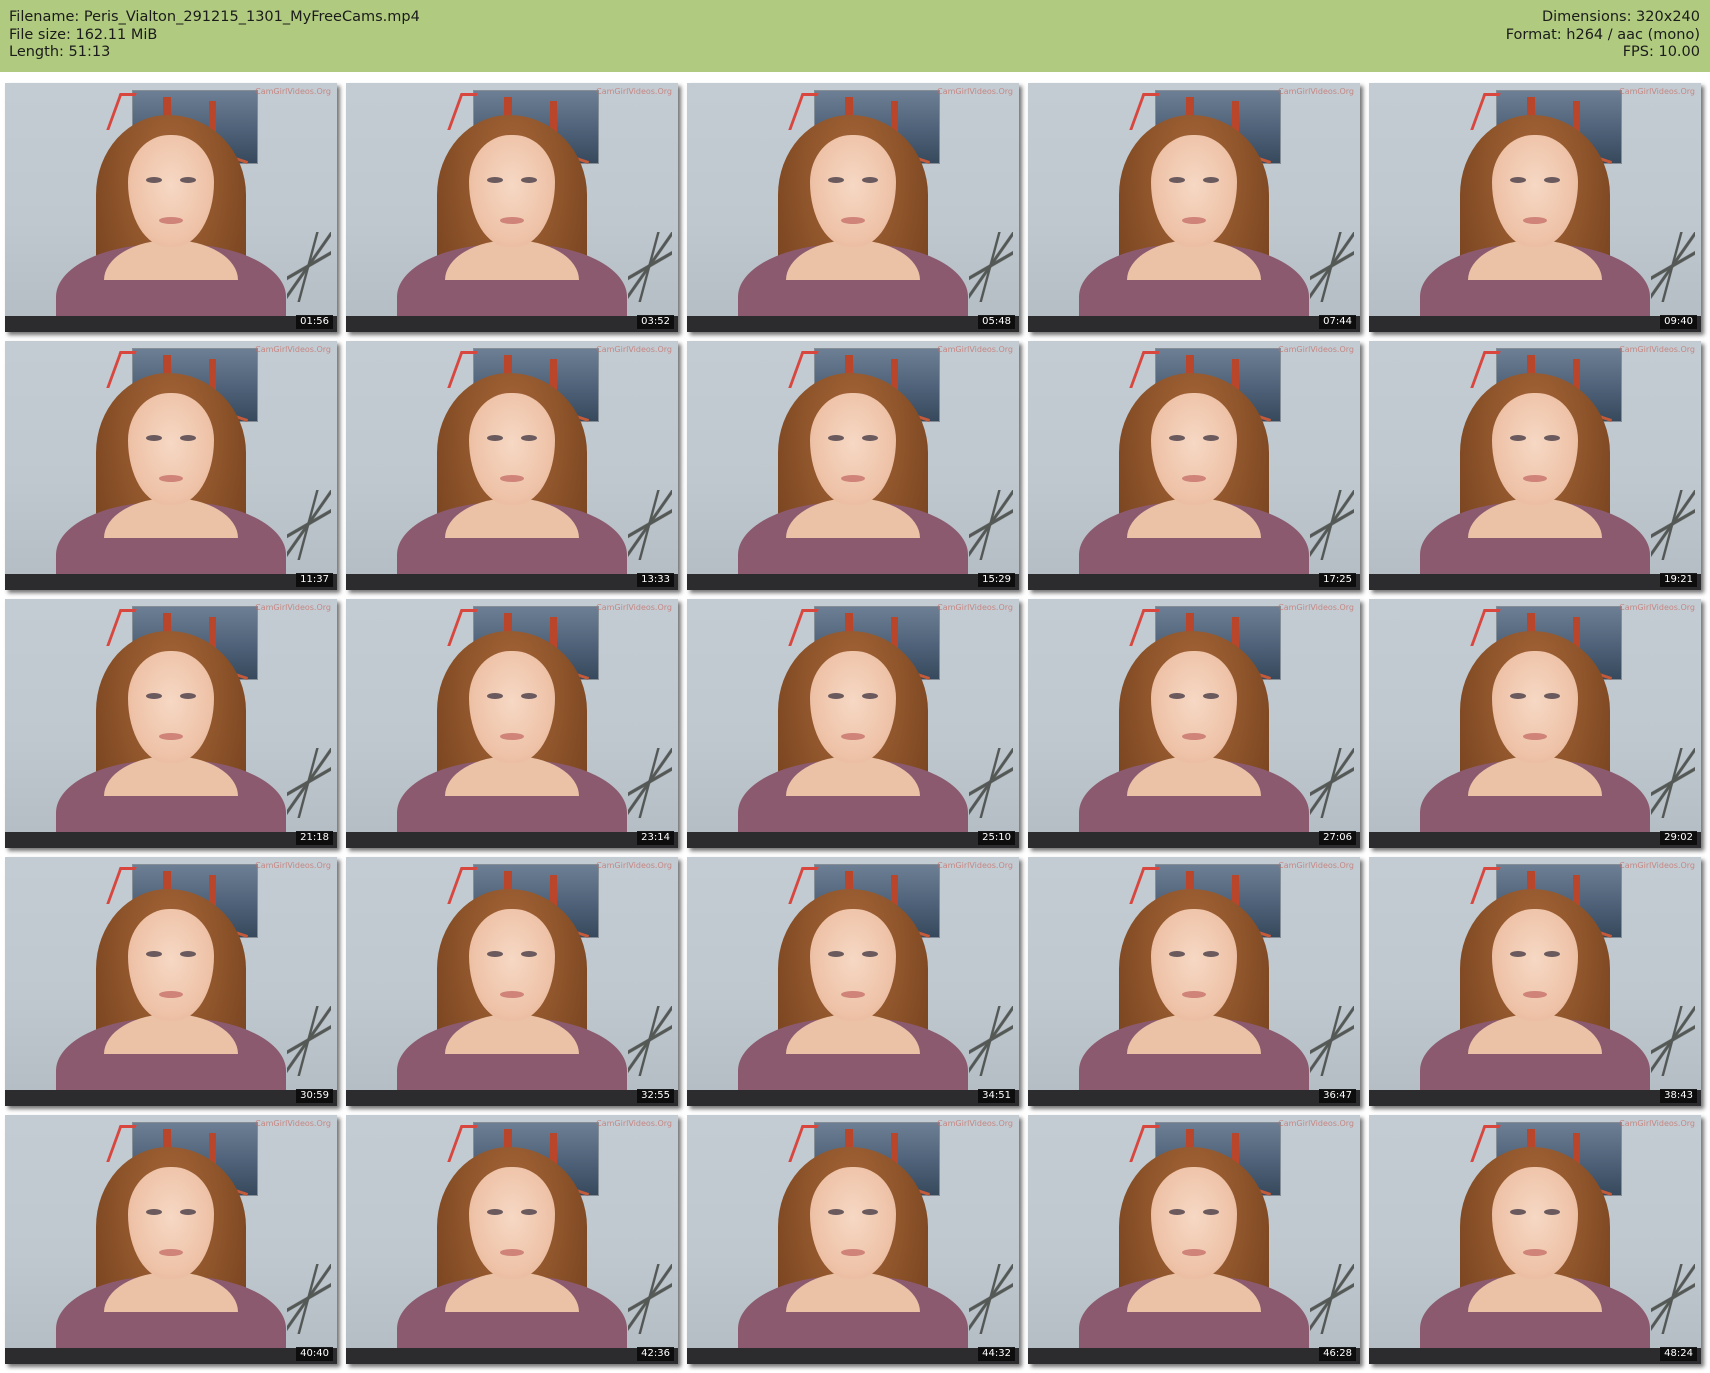 This screenshot has height=1373, width=1710. What do you see at coordinates (171, 981) in the screenshot?
I see `video-frame-thumbnail: CamGirlVideos.Org 30:59` at bounding box center [171, 981].